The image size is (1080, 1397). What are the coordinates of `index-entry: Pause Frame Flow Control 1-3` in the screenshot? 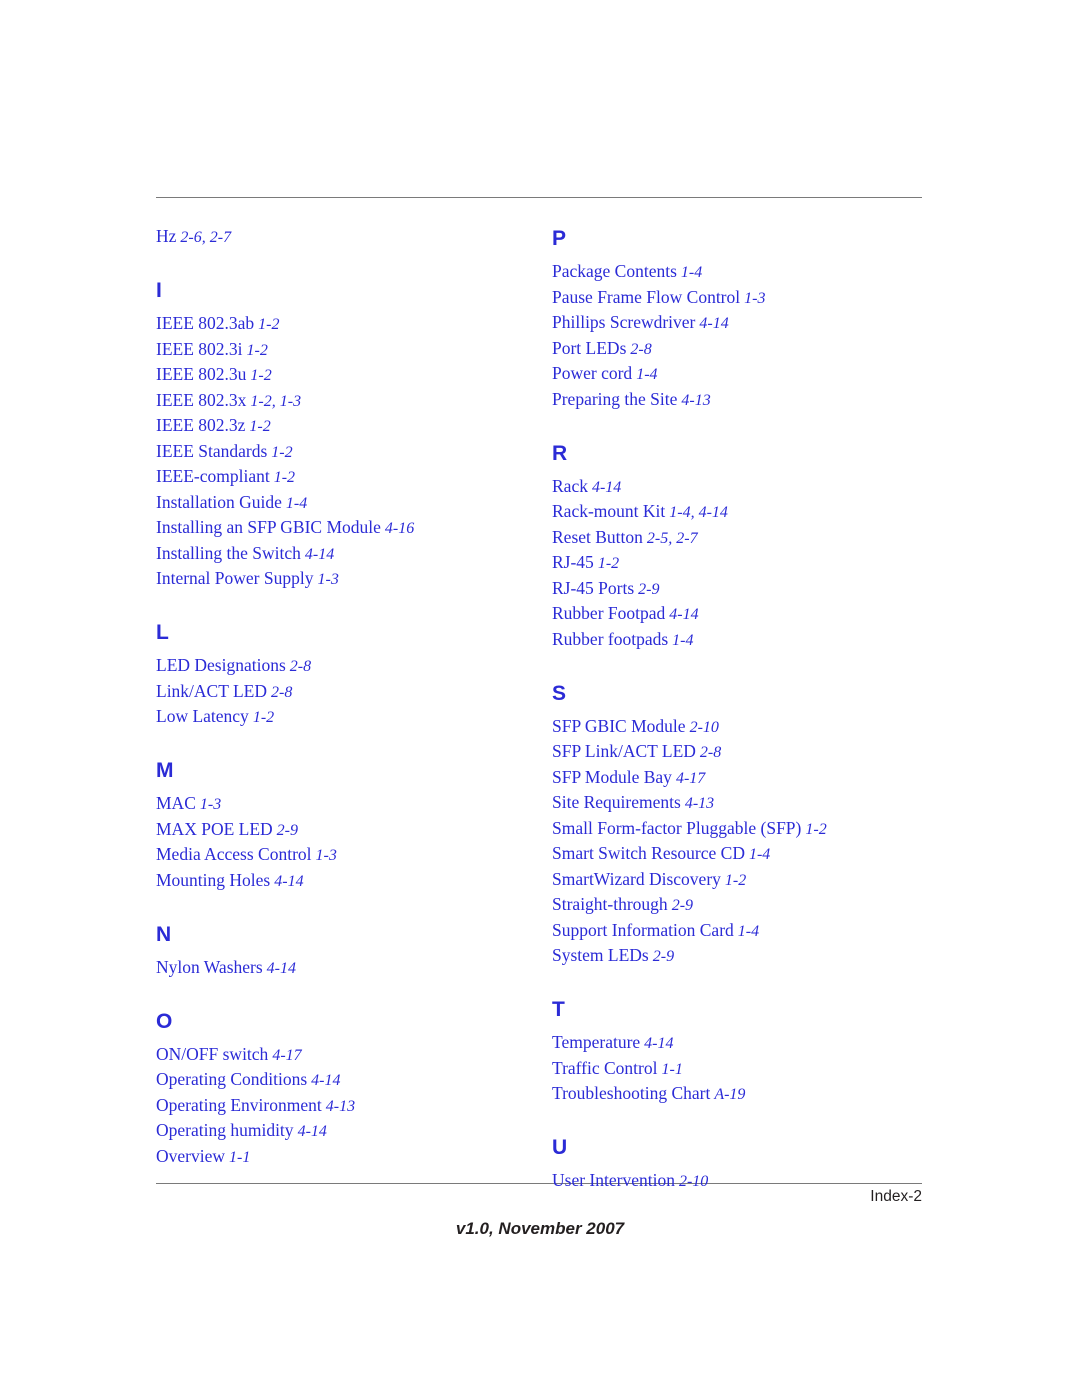 It's located at (742, 297).